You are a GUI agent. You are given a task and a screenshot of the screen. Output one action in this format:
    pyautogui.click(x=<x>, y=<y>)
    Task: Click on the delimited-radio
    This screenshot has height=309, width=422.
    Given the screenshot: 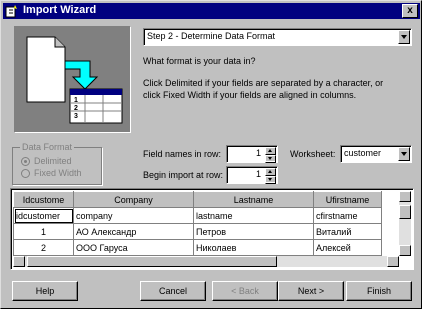 What is the action you would take?
    pyautogui.click(x=25, y=161)
    